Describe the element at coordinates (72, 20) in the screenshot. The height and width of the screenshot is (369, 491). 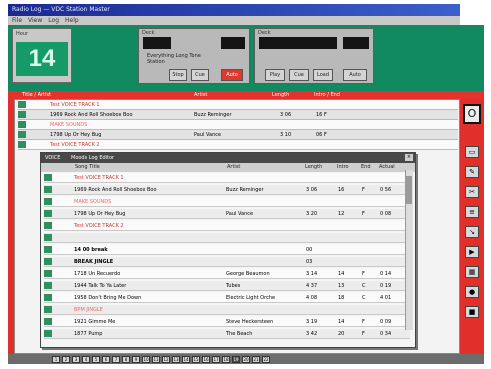
I see `menu-help: Help` at that location.